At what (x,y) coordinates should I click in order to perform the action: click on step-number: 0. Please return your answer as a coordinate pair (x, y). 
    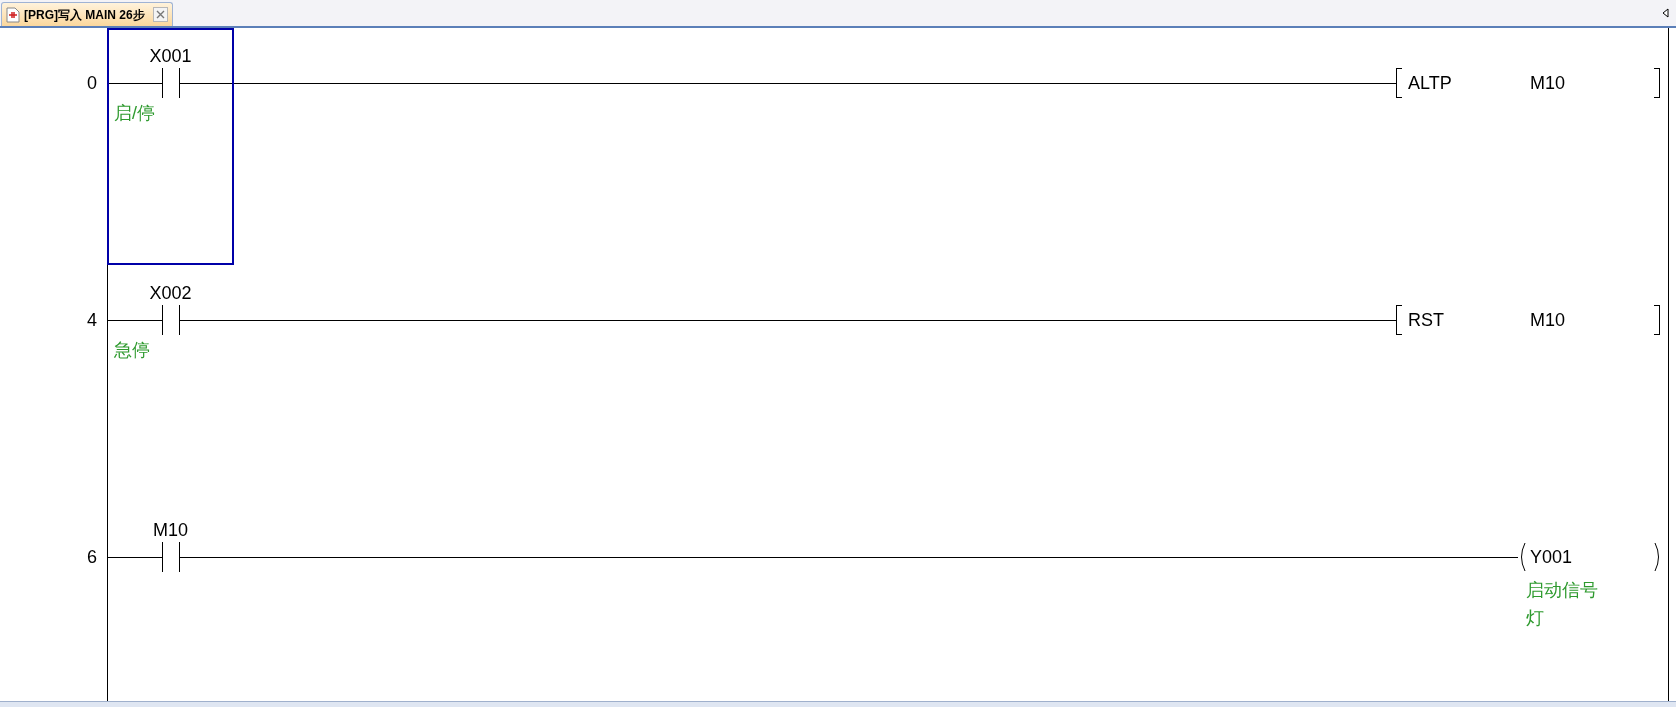
    Looking at the image, I should click on (92, 83).